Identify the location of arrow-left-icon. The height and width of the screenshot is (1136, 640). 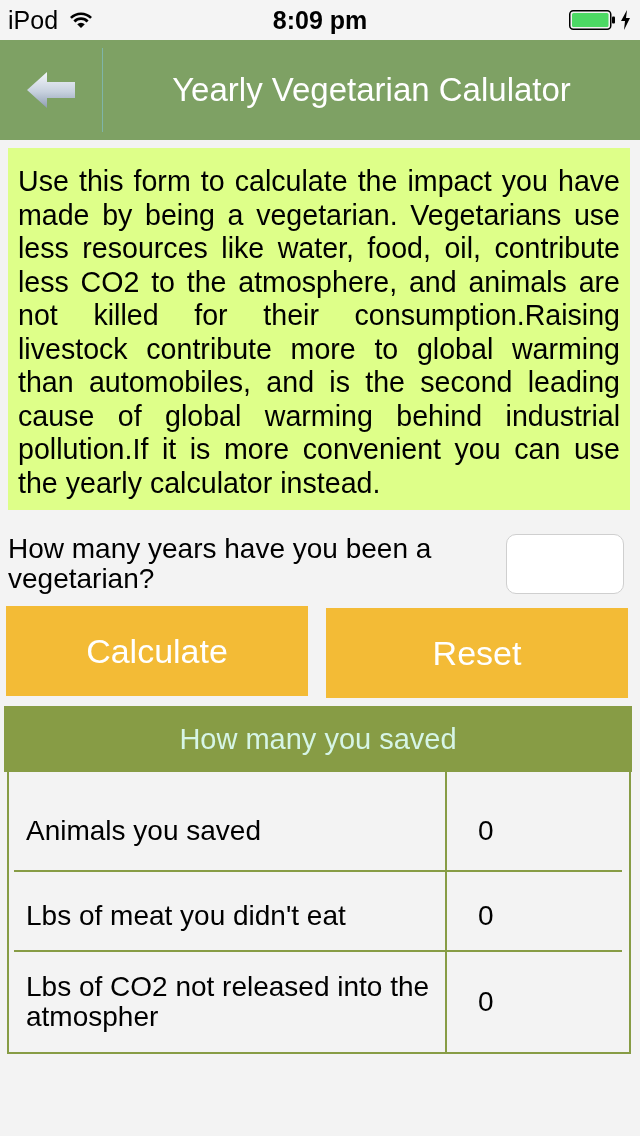
(51, 90).